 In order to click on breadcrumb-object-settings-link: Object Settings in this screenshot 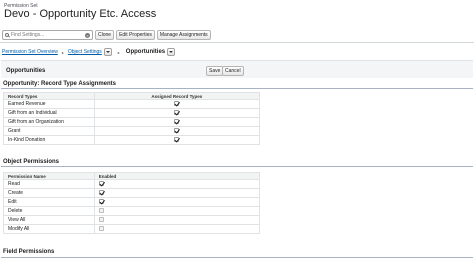, I will do `click(85, 52)`.